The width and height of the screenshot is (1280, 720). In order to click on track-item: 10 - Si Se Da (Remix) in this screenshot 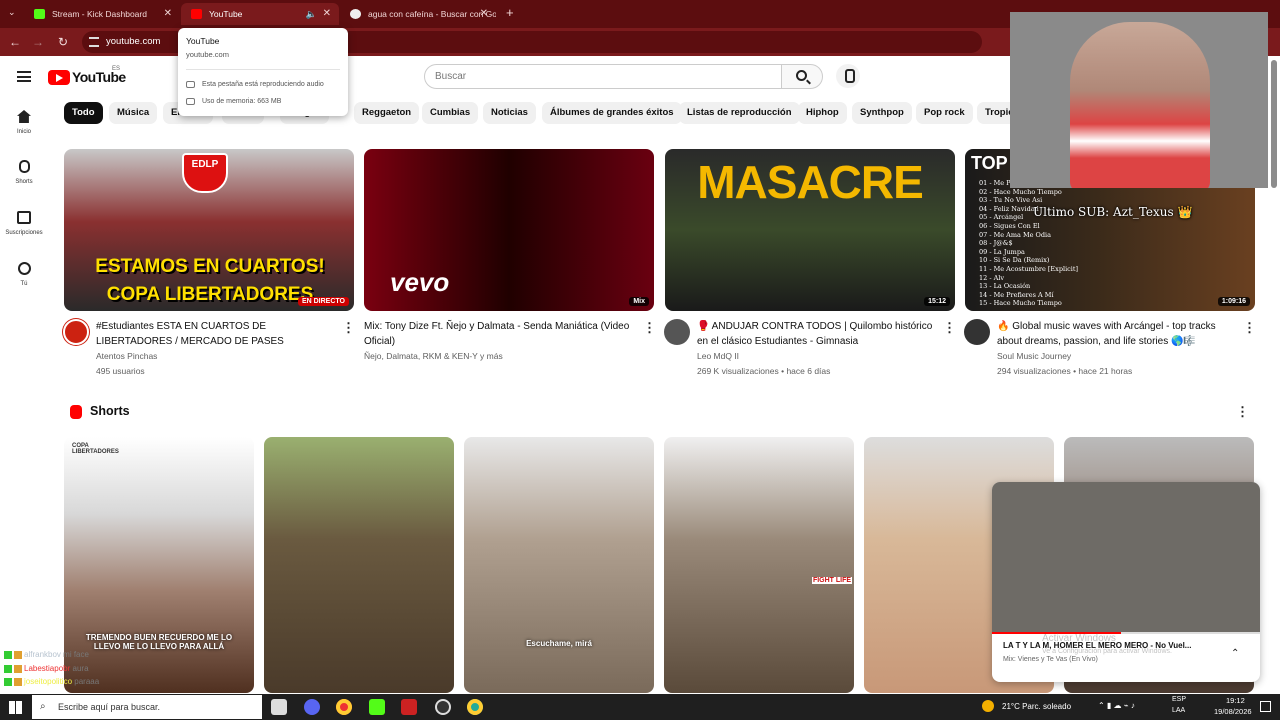, I will do `click(1014, 260)`.